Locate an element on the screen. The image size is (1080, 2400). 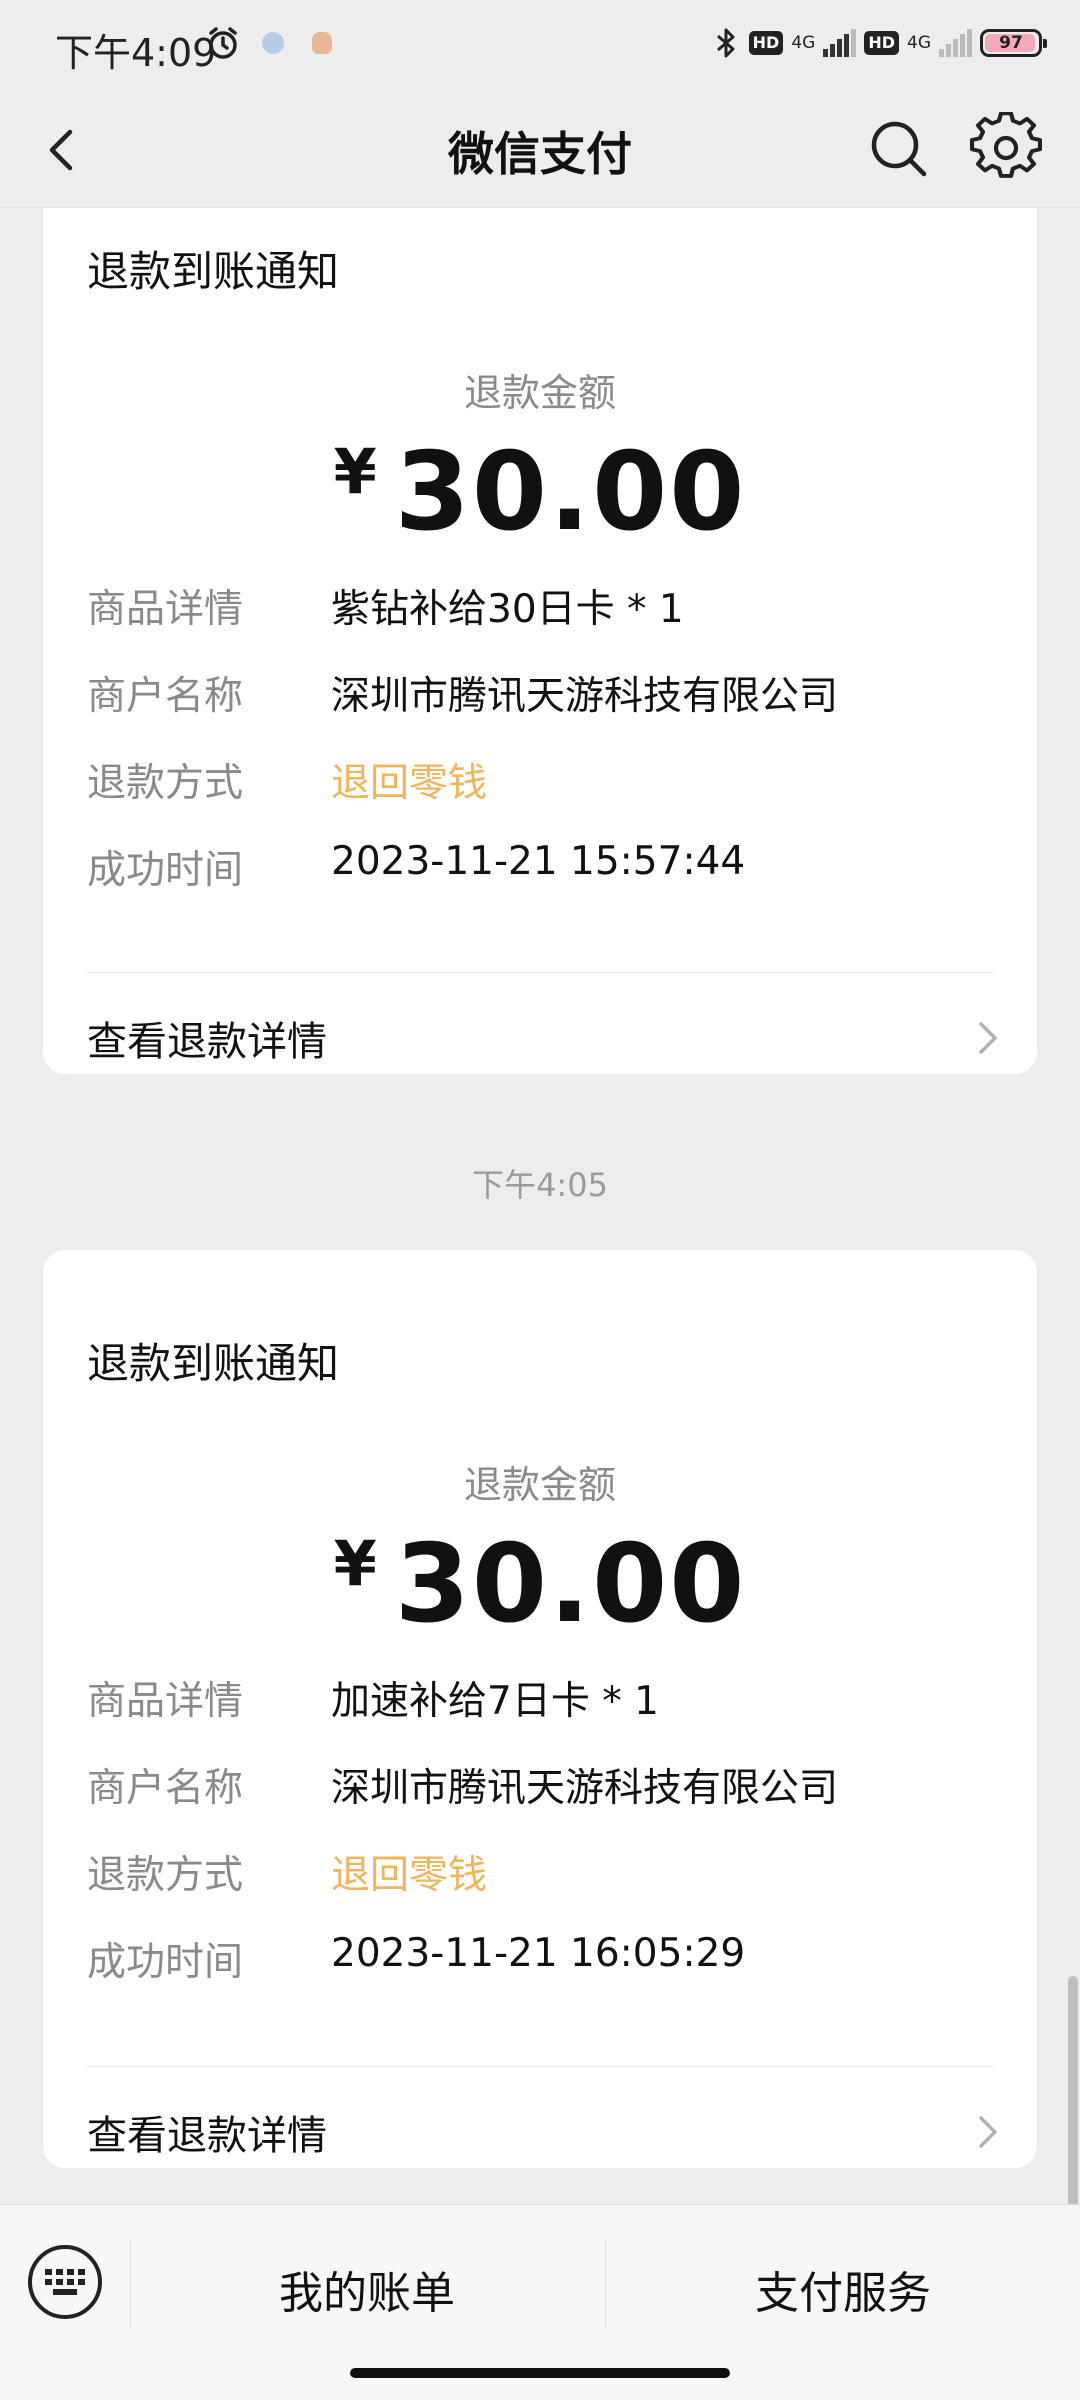
tab-my-bills: 我的账单 is located at coordinates (367, 2289).